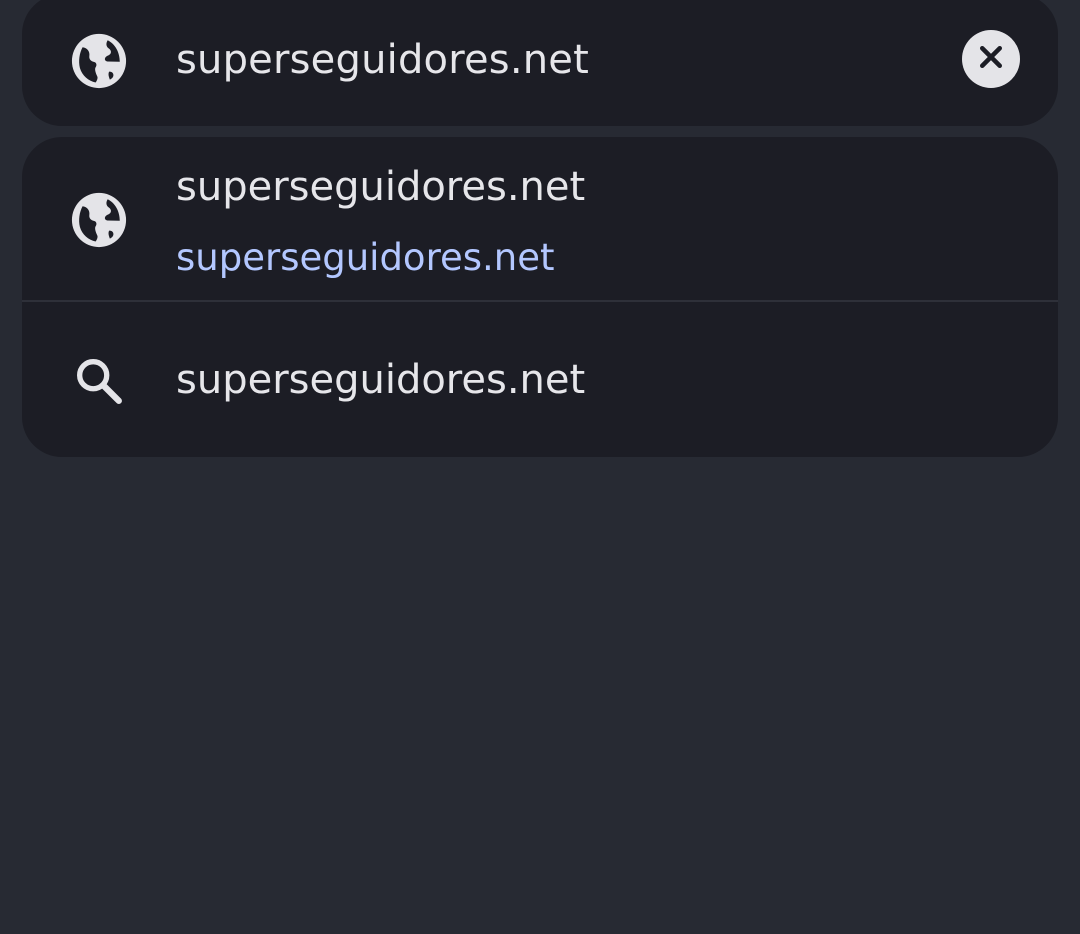  I want to click on address-input: superseguidores.net, so click(382, 60).